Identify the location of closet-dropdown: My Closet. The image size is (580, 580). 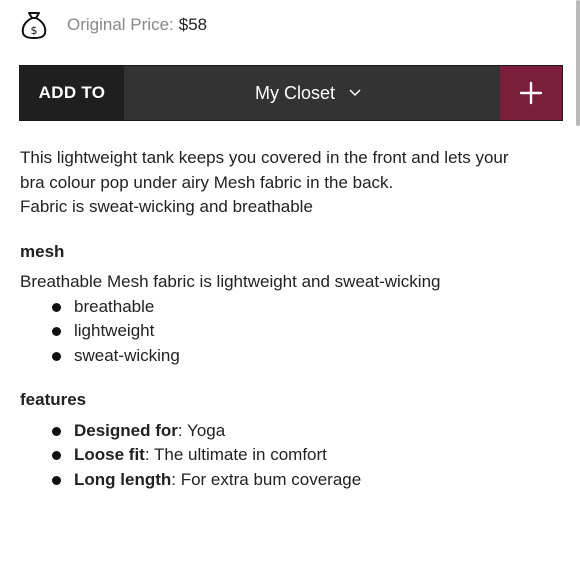
(312, 93).